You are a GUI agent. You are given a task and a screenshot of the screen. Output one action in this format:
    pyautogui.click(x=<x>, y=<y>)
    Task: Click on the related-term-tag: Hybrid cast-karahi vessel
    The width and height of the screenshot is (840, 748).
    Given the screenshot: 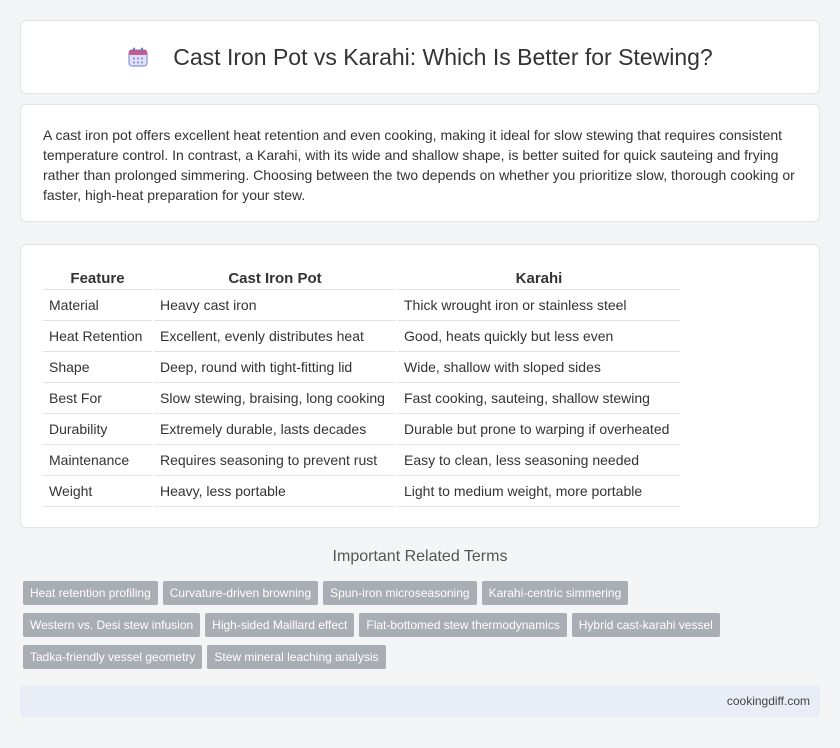 What is the action you would take?
    pyautogui.click(x=645, y=625)
    